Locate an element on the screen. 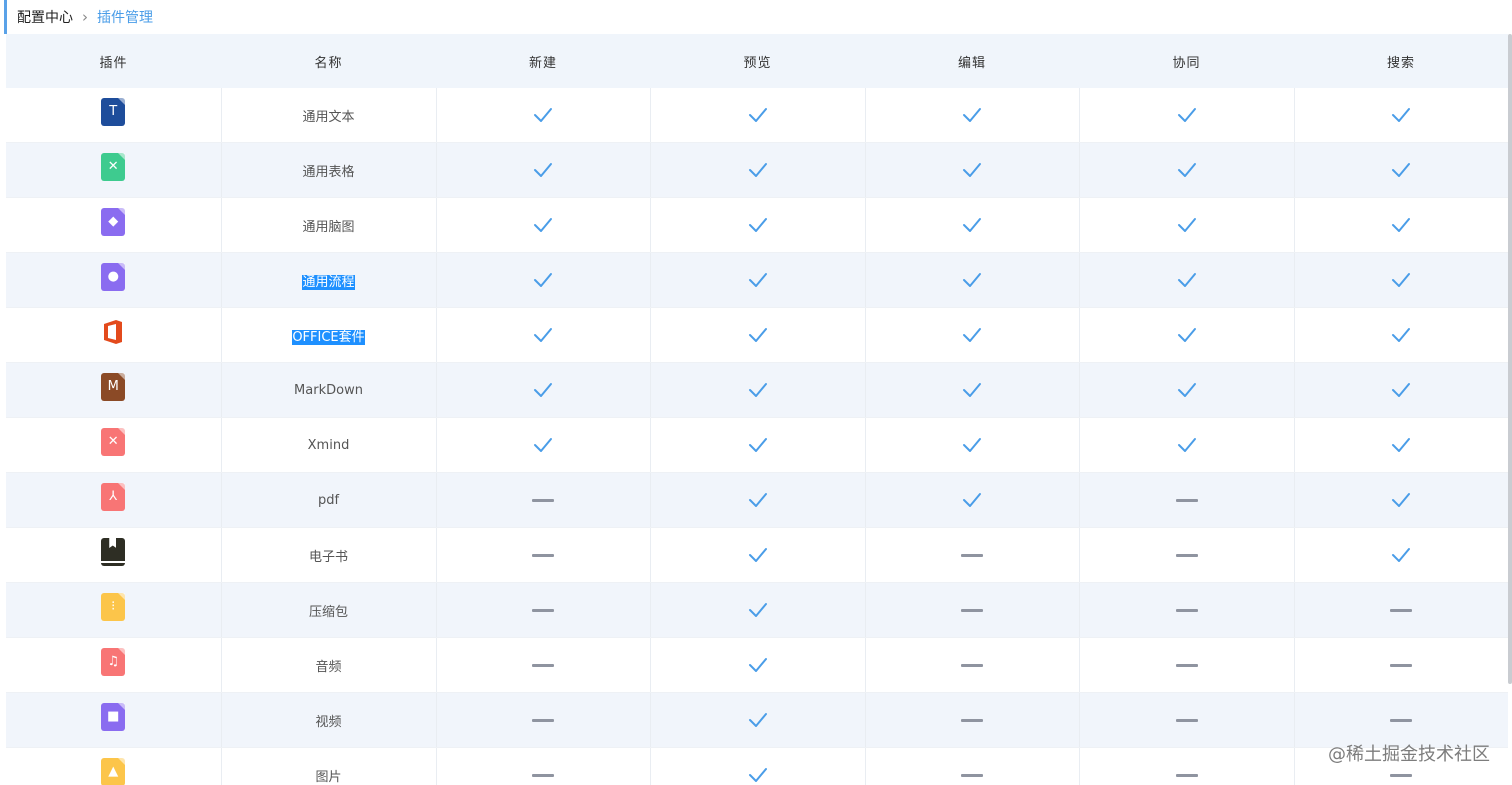 The height and width of the screenshot is (785, 1512). vertical-scrollbar is located at coordinates (1510, 359).